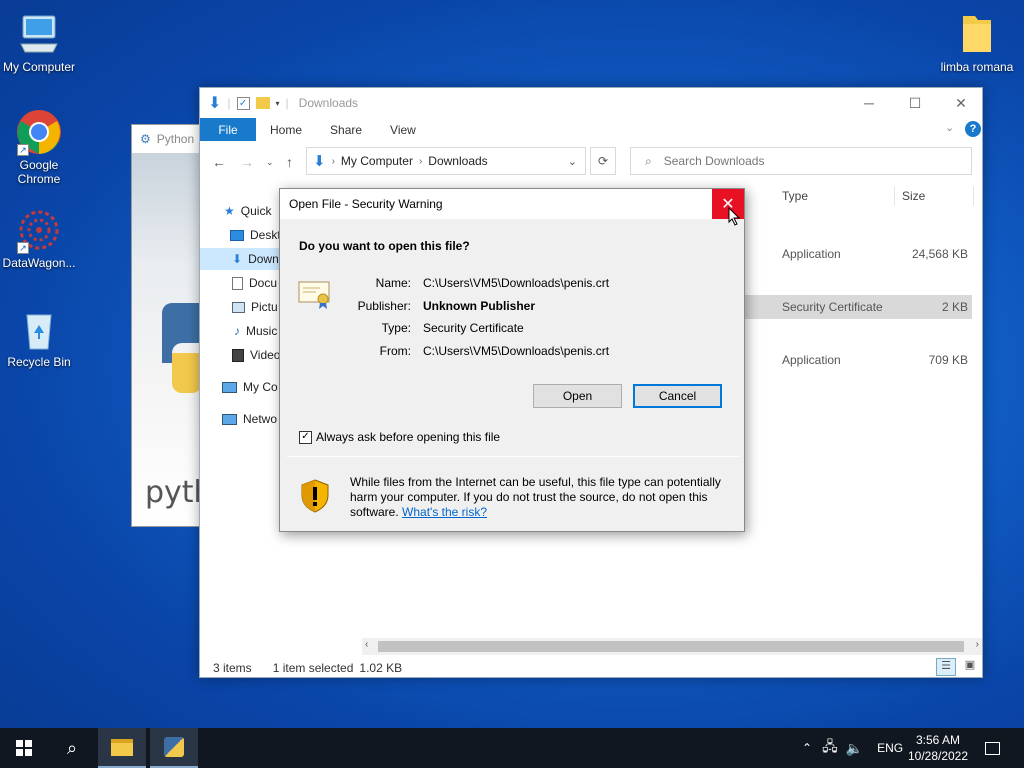 This screenshot has width=1024, height=768. What do you see at coordinates (172, 492) in the screenshot?
I see `python-splash-text: pyth` at bounding box center [172, 492].